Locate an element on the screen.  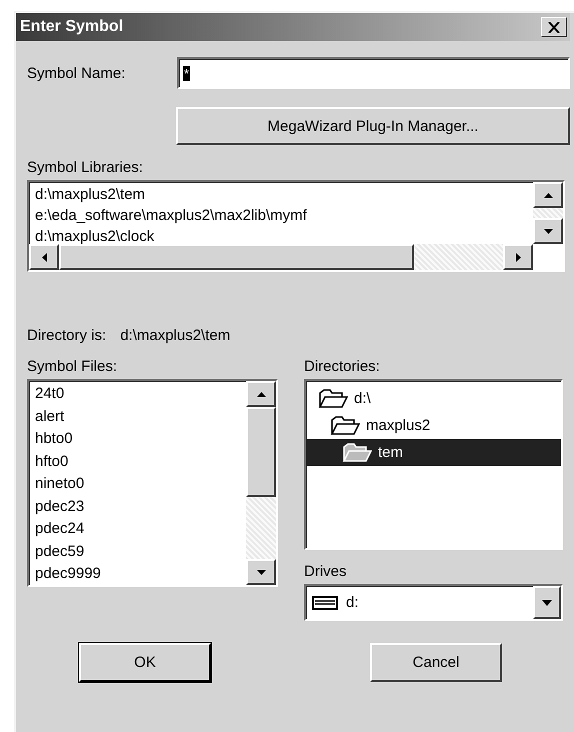
close-icon is located at coordinates (554, 27).